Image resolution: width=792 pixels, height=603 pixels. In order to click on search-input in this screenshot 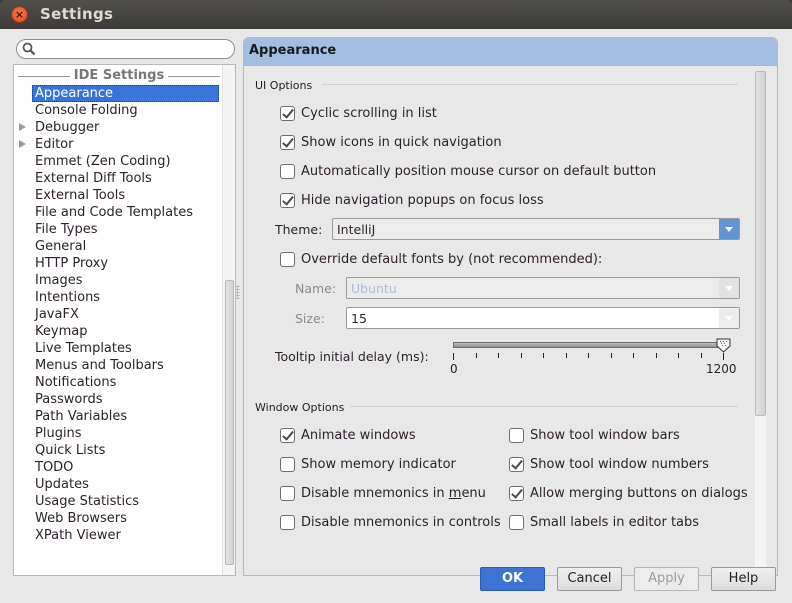, I will do `click(134, 49)`.